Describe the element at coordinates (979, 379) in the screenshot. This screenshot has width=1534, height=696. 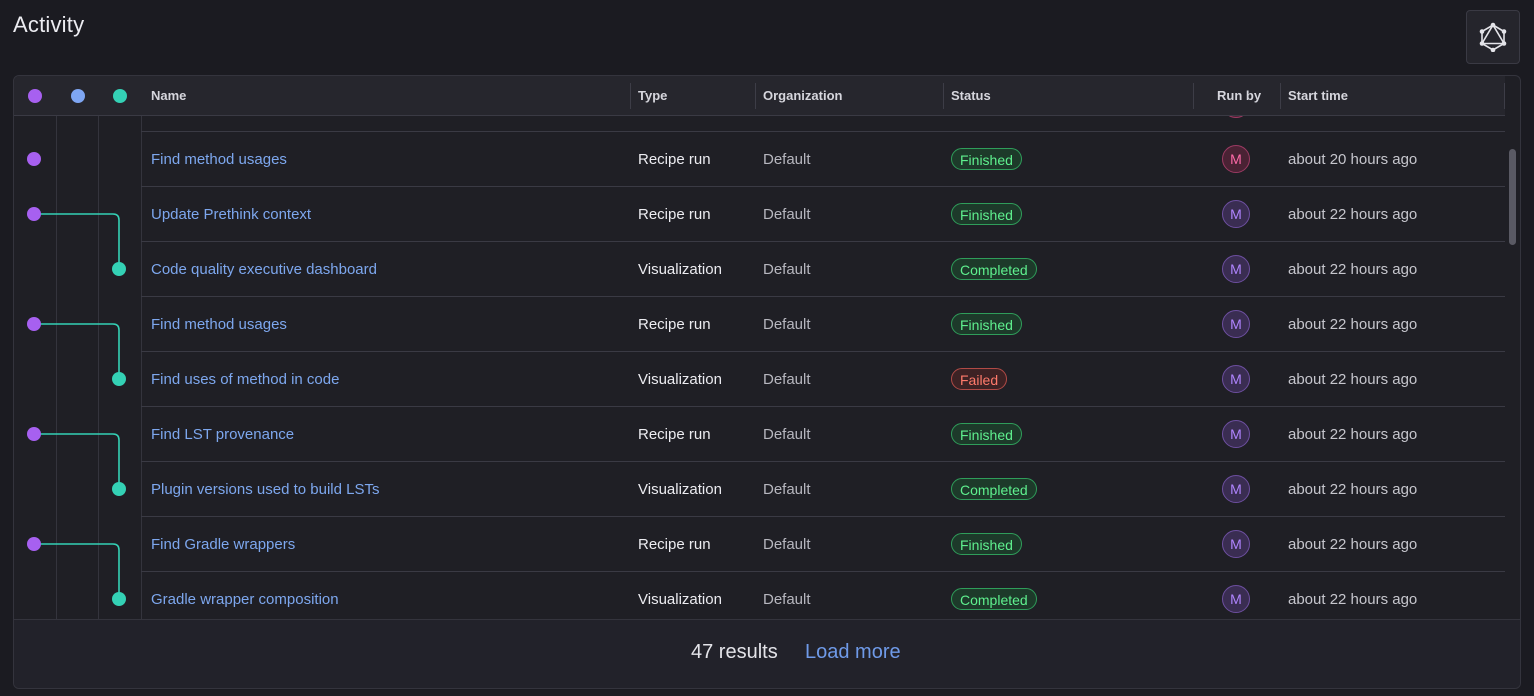
I see `status-badge: Failed` at that location.